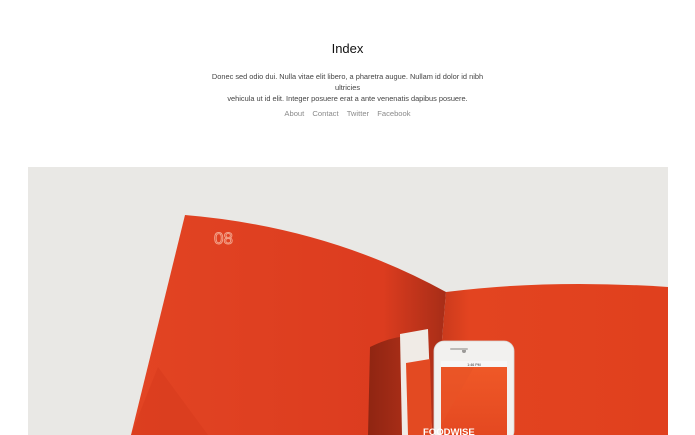 The image size is (695, 435). I want to click on phone-brand-text: FOODWISE, so click(449, 431).